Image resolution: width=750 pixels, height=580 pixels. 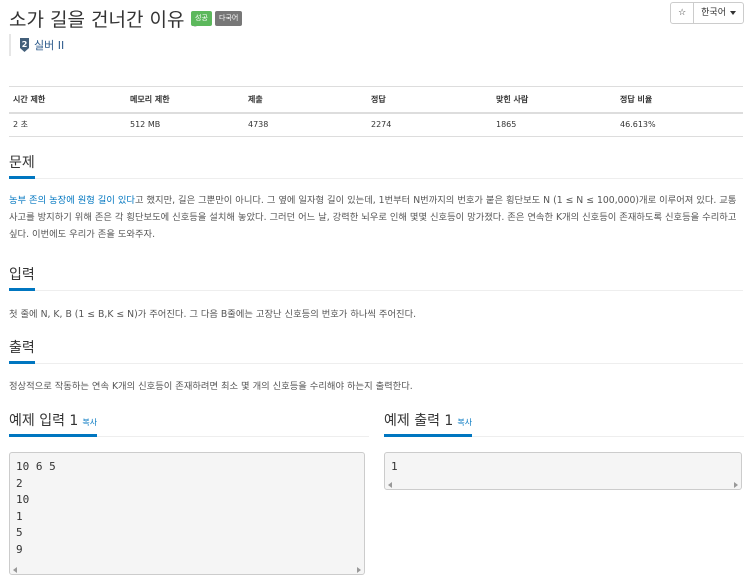 I want to click on header-accept-ratio: 정답 비율, so click(x=679, y=100).